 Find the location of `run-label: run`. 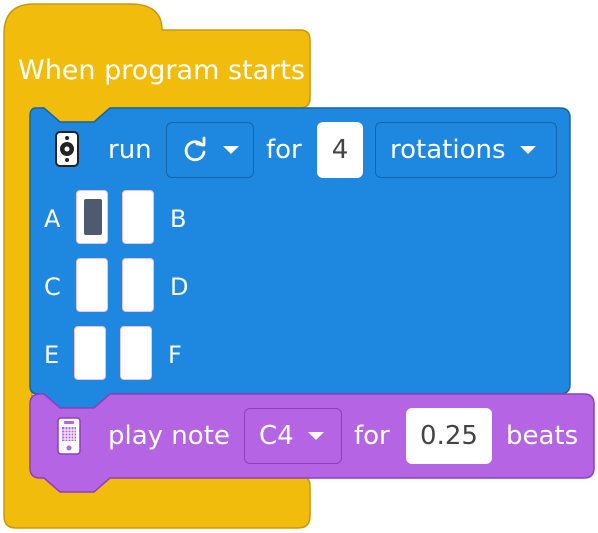

run-label: run is located at coordinates (130, 150).